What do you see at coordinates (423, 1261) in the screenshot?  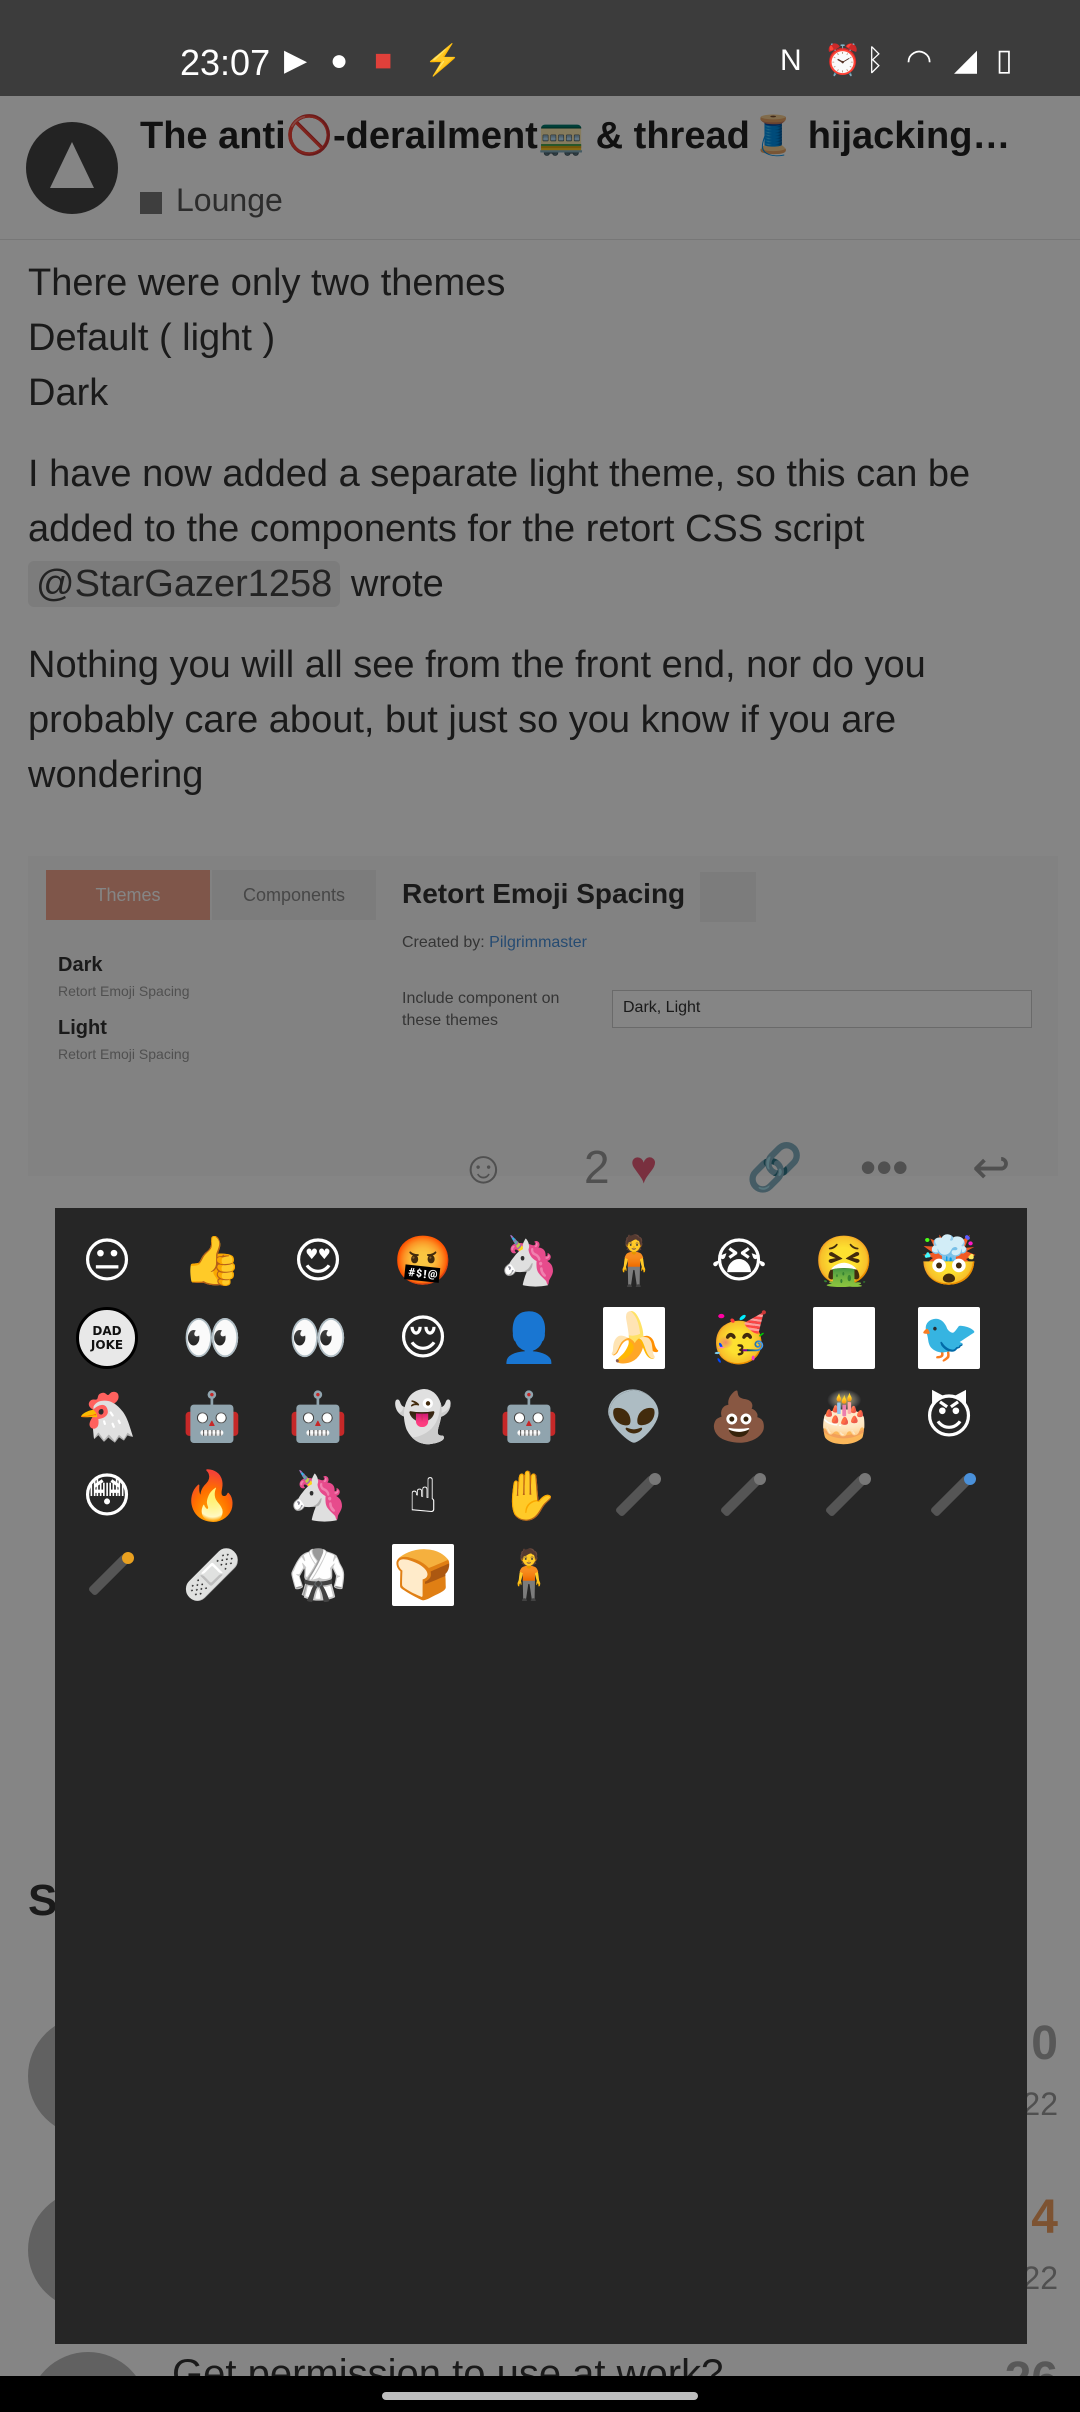 I see `cursing-face-icon: 🤬` at bounding box center [423, 1261].